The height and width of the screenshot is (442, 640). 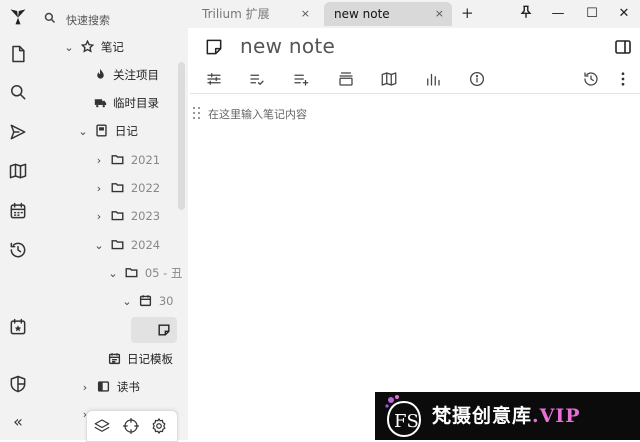 I want to click on ribbon-toolbar, so click(x=418, y=79).